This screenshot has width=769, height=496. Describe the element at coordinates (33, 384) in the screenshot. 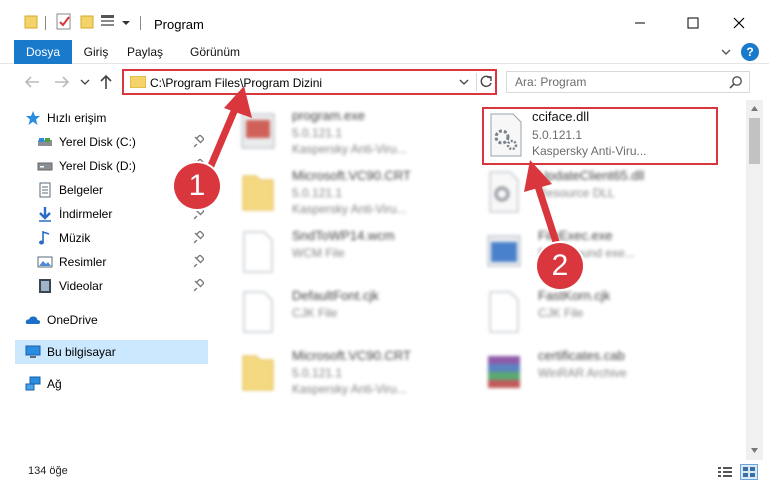

I see `network-icon` at that location.